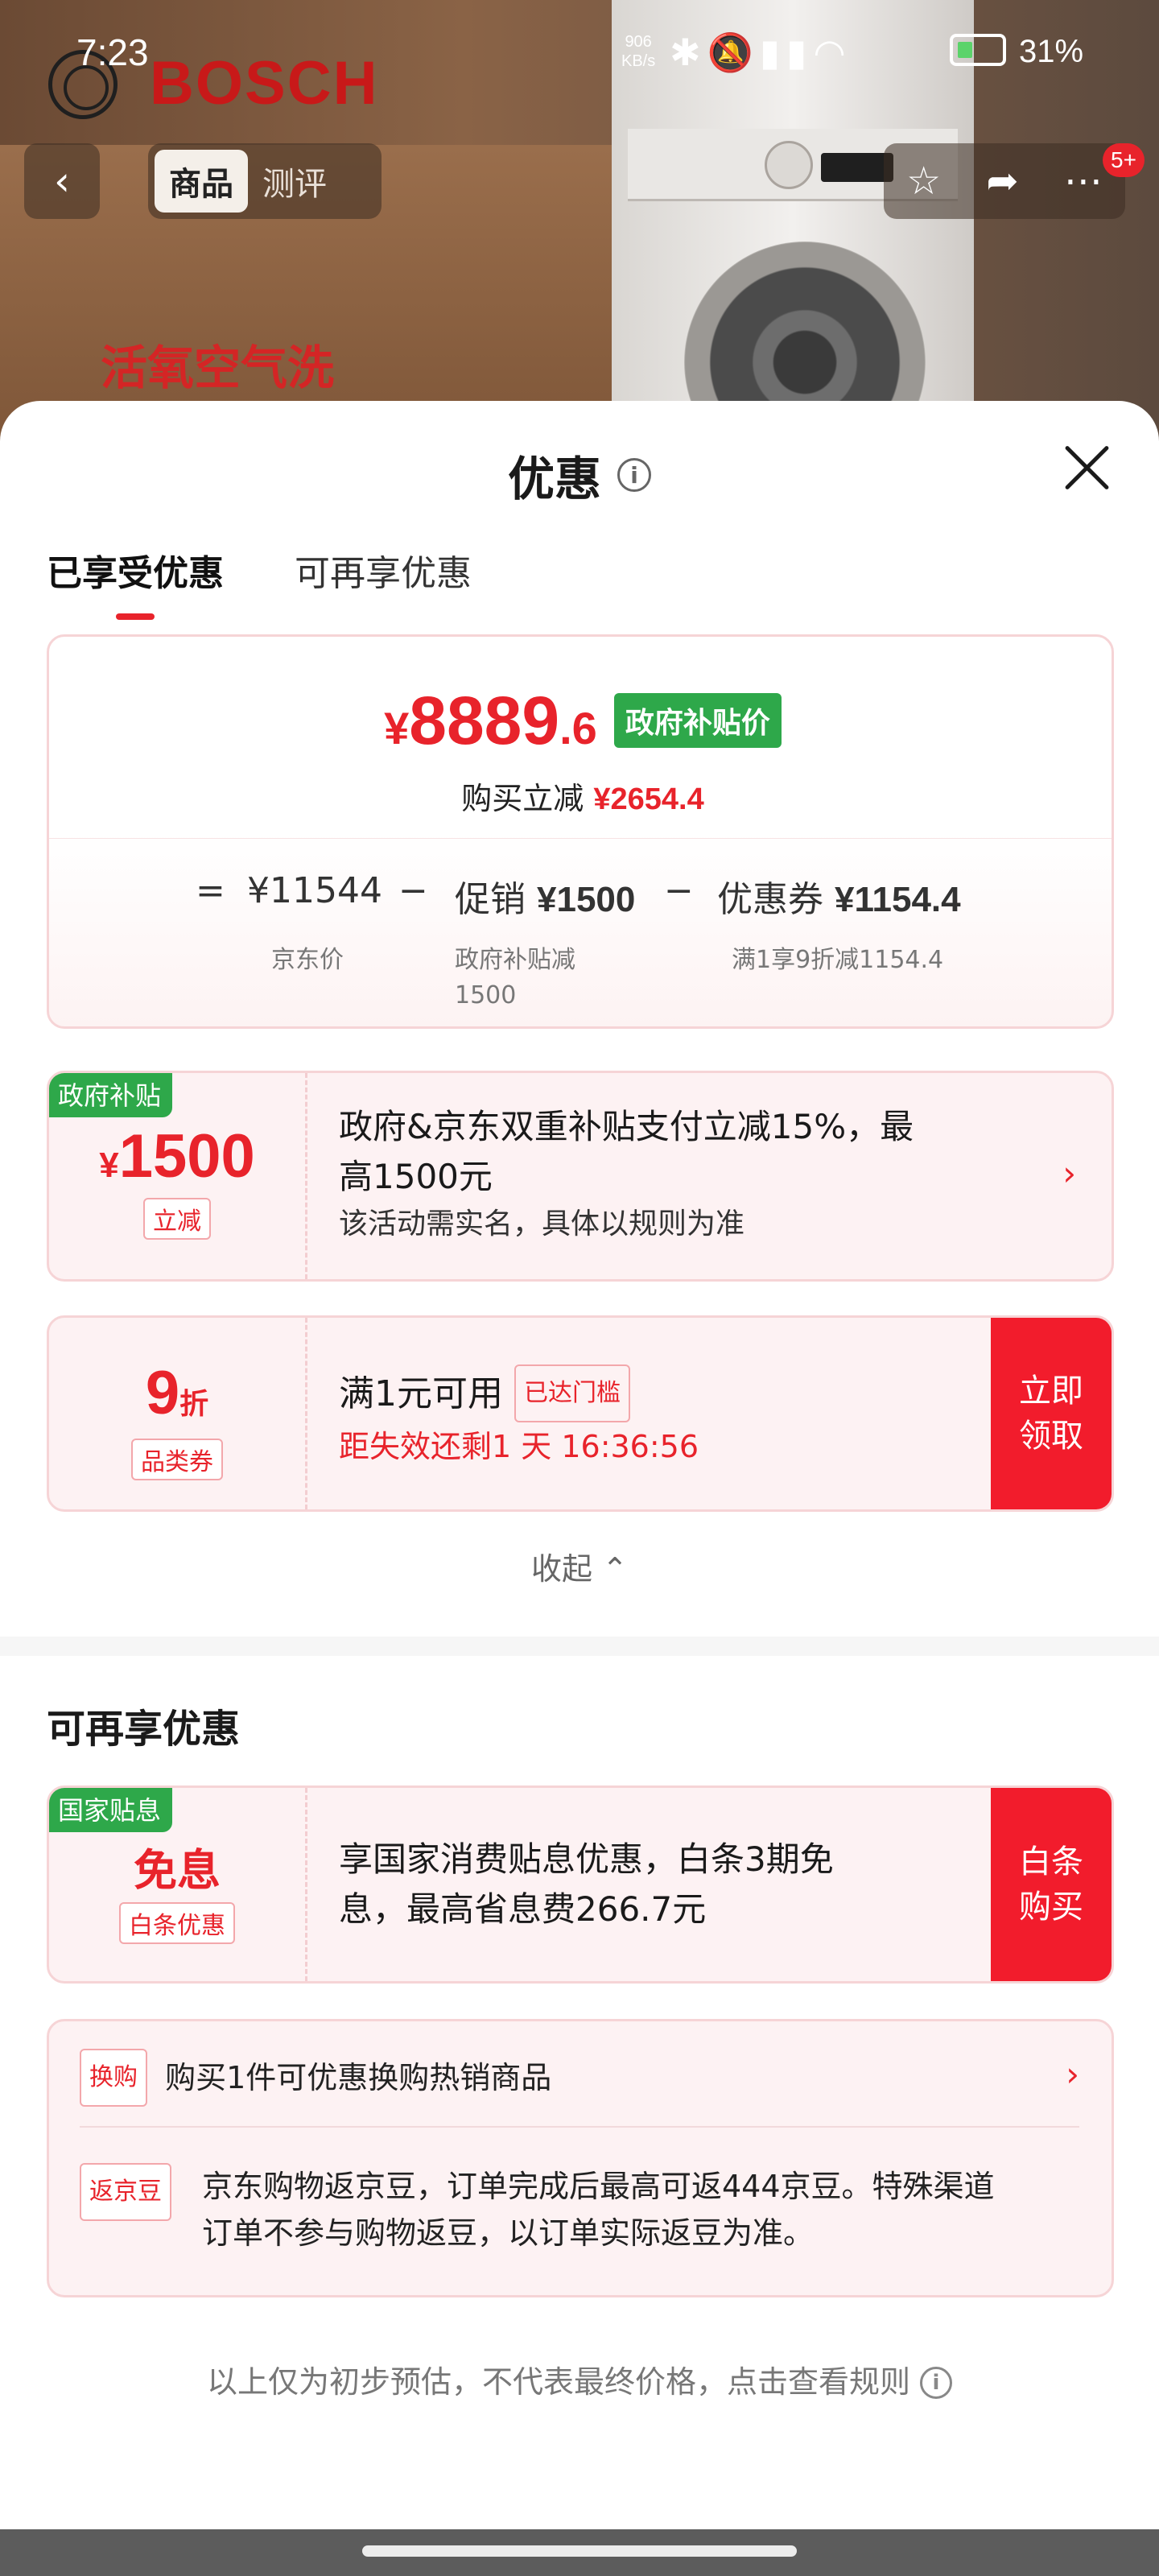 The width and height of the screenshot is (1159, 2576). Describe the element at coordinates (523, 1909) in the screenshot. I see `interest-free-line2: 息，最高省息费266.7元` at that location.